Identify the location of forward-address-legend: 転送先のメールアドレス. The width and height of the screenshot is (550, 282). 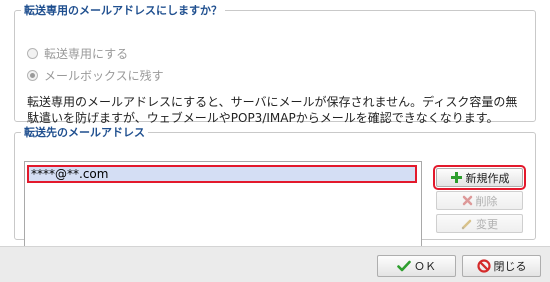
(84, 132).